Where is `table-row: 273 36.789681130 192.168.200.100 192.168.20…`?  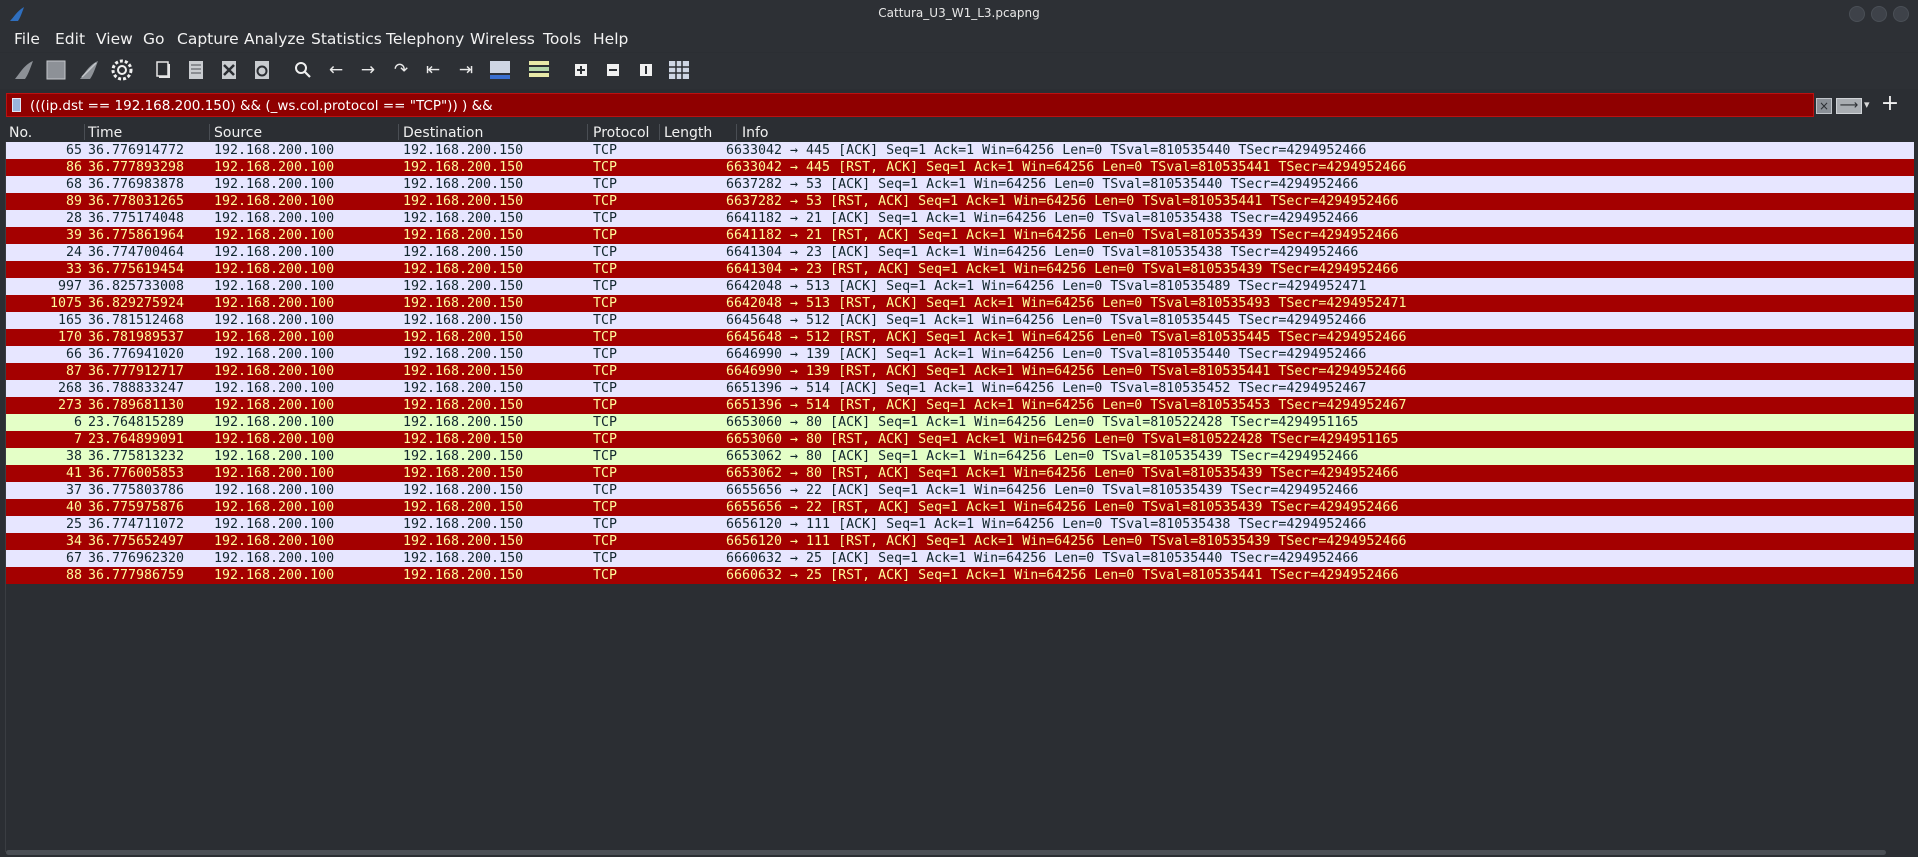
table-row: 273 36.789681130 192.168.200.100 192.168.20… is located at coordinates (960, 405).